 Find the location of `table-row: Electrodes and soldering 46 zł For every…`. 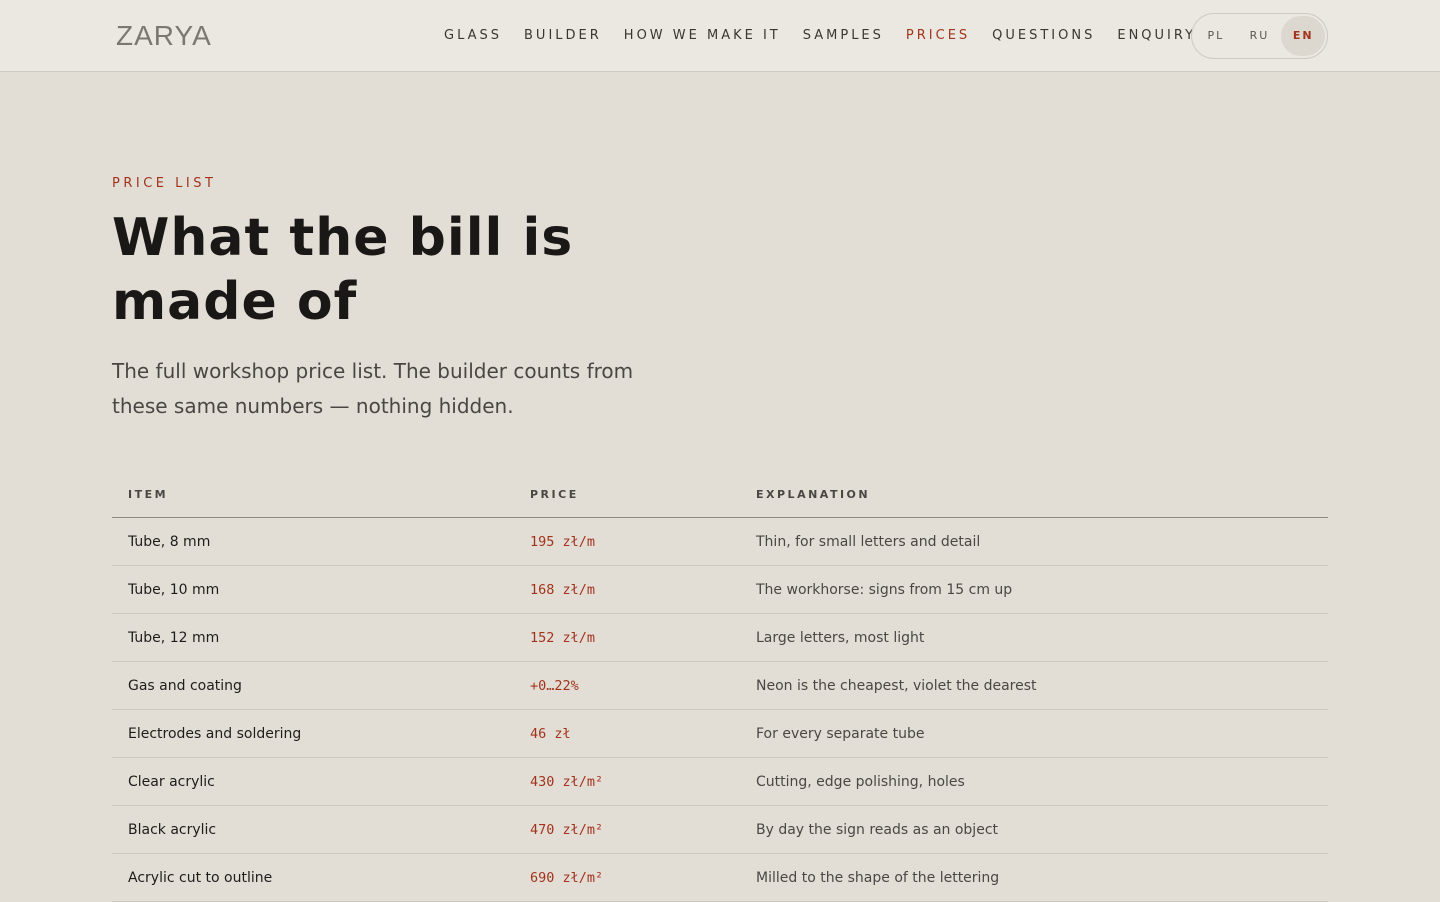

table-row: Electrodes and soldering 46 zł For every… is located at coordinates (720, 734).